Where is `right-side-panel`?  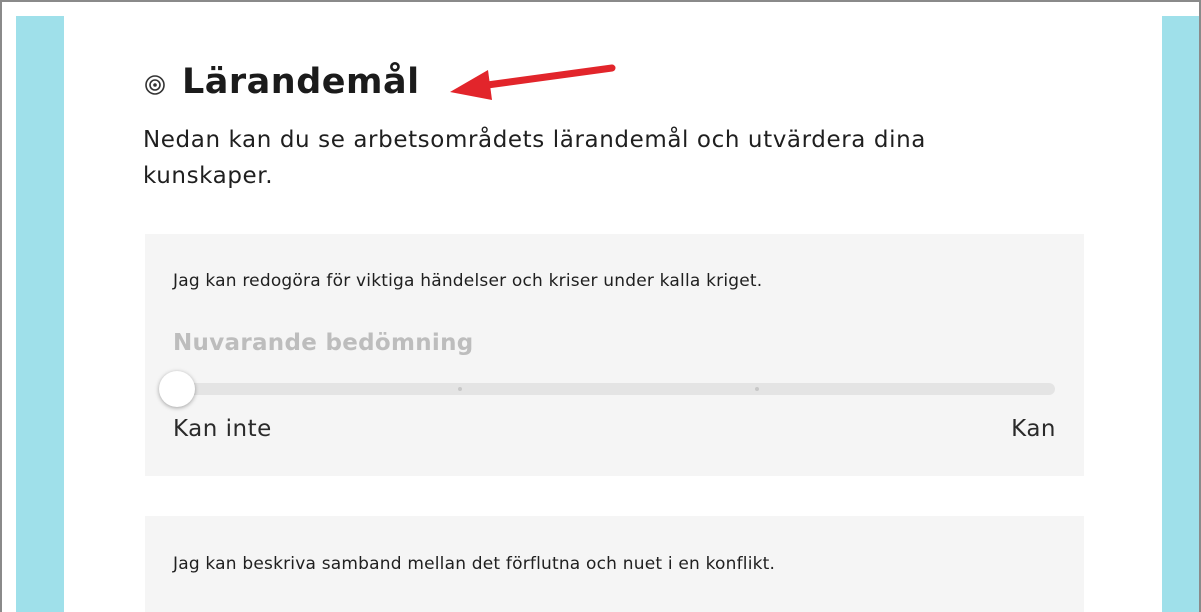 right-side-panel is located at coordinates (1180, 314).